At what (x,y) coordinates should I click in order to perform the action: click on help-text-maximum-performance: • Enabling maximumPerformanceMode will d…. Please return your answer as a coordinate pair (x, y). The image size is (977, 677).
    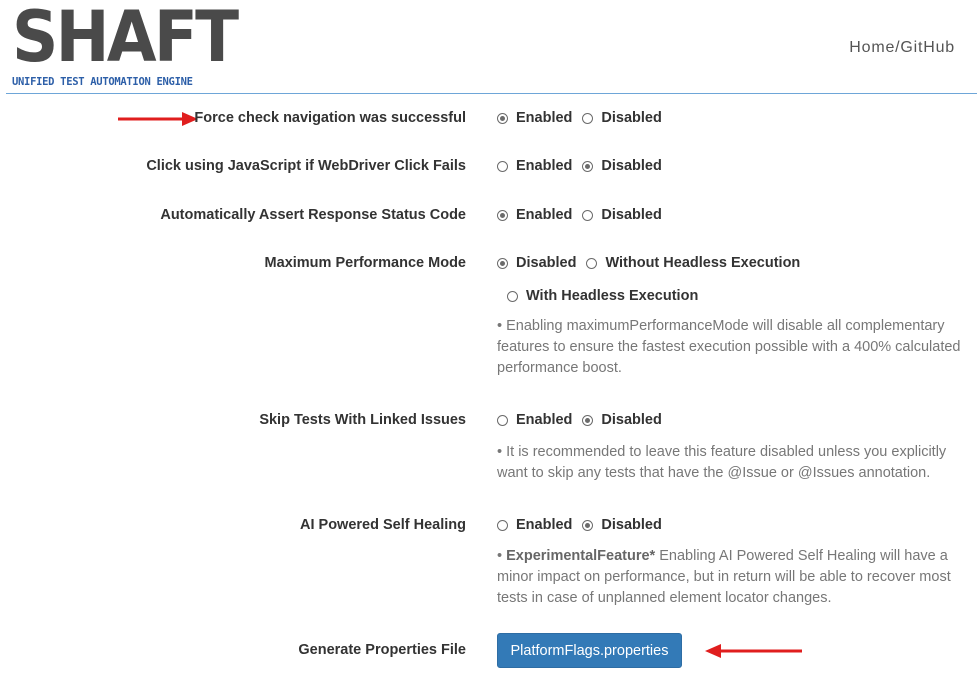
    Looking at the image, I should click on (729, 347).